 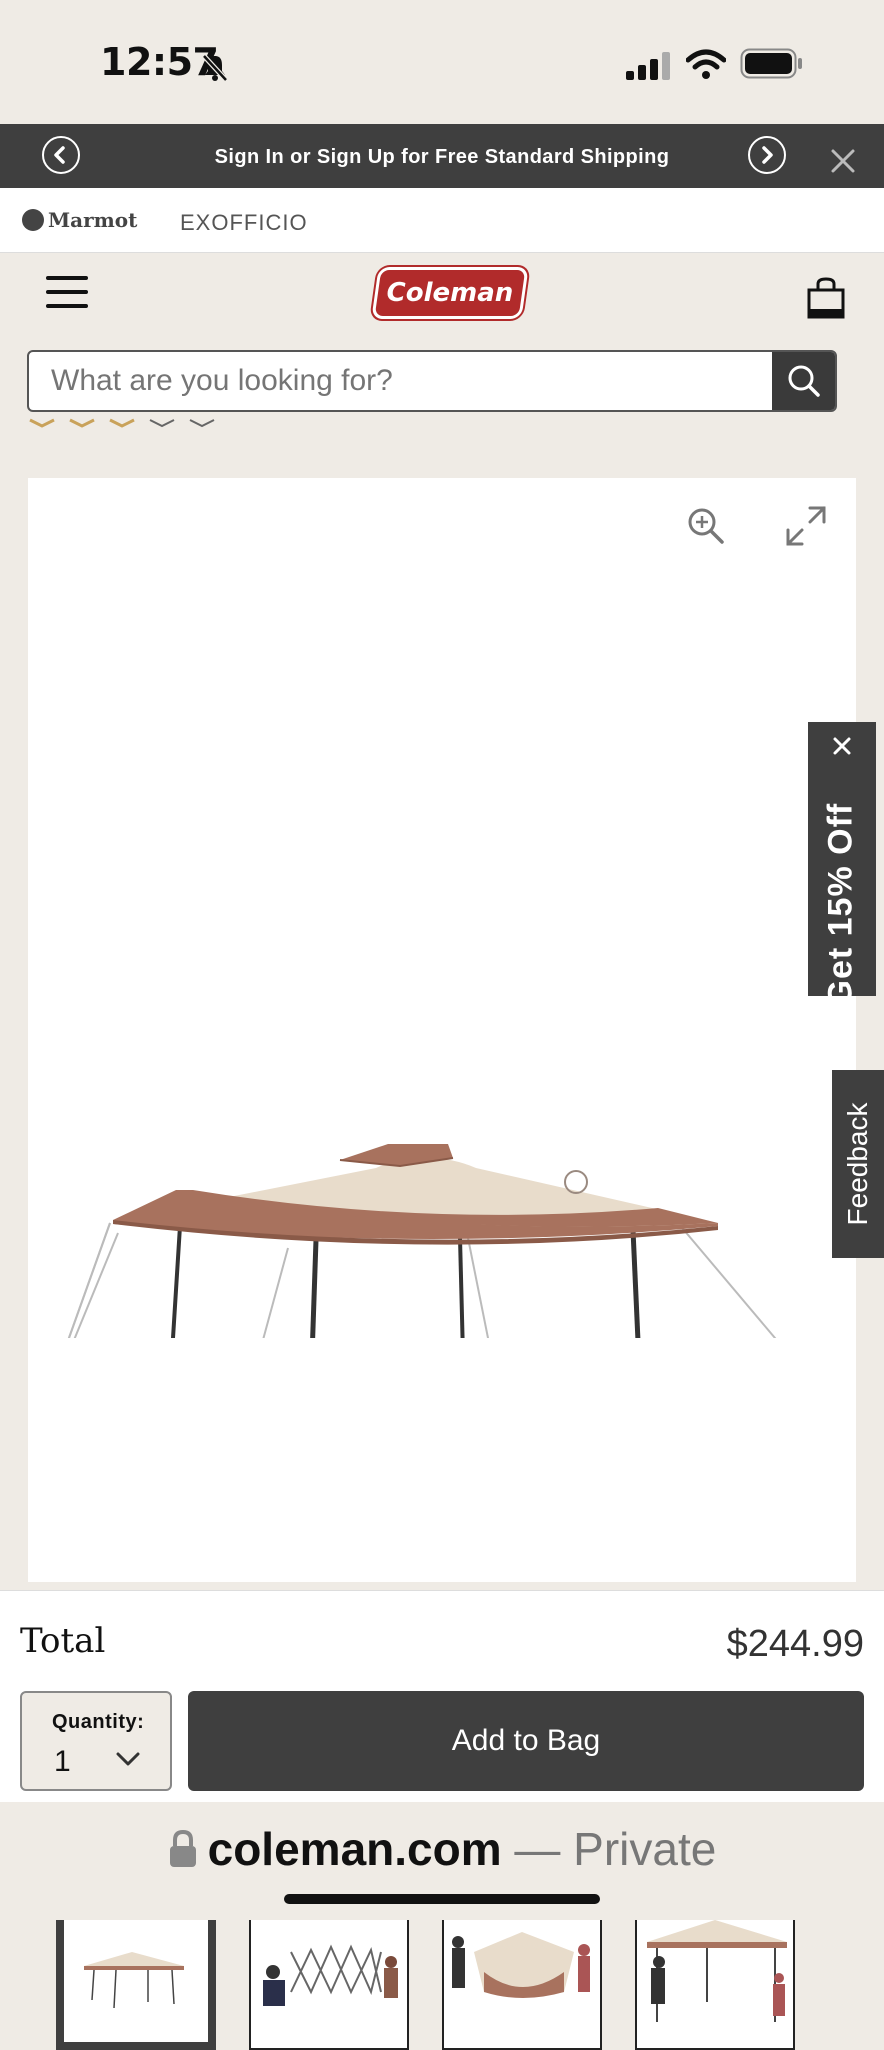 What do you see at coordinates (442, 1899) in the screenshot?
I see `home-indicator` at bounding box center [442, 1899].